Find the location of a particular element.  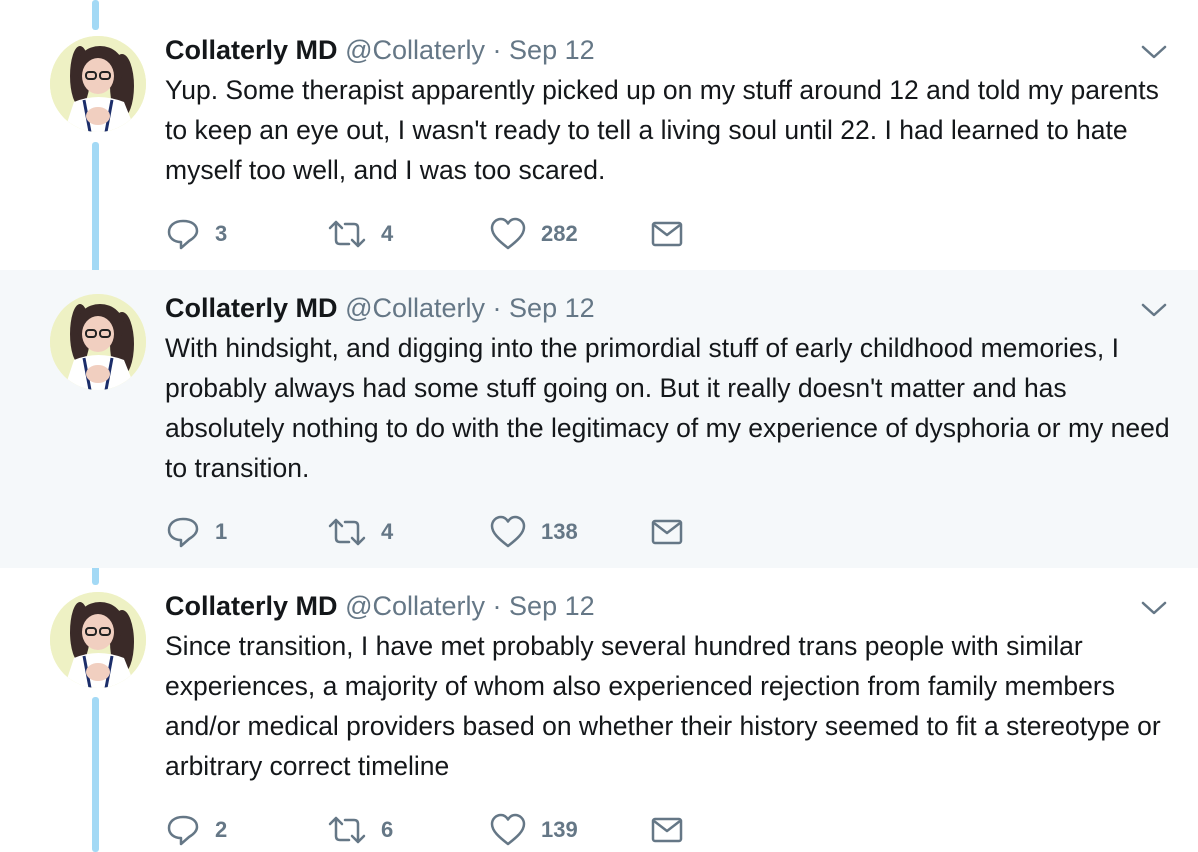

reply-button: 1 is located at coordinates (196, 532).